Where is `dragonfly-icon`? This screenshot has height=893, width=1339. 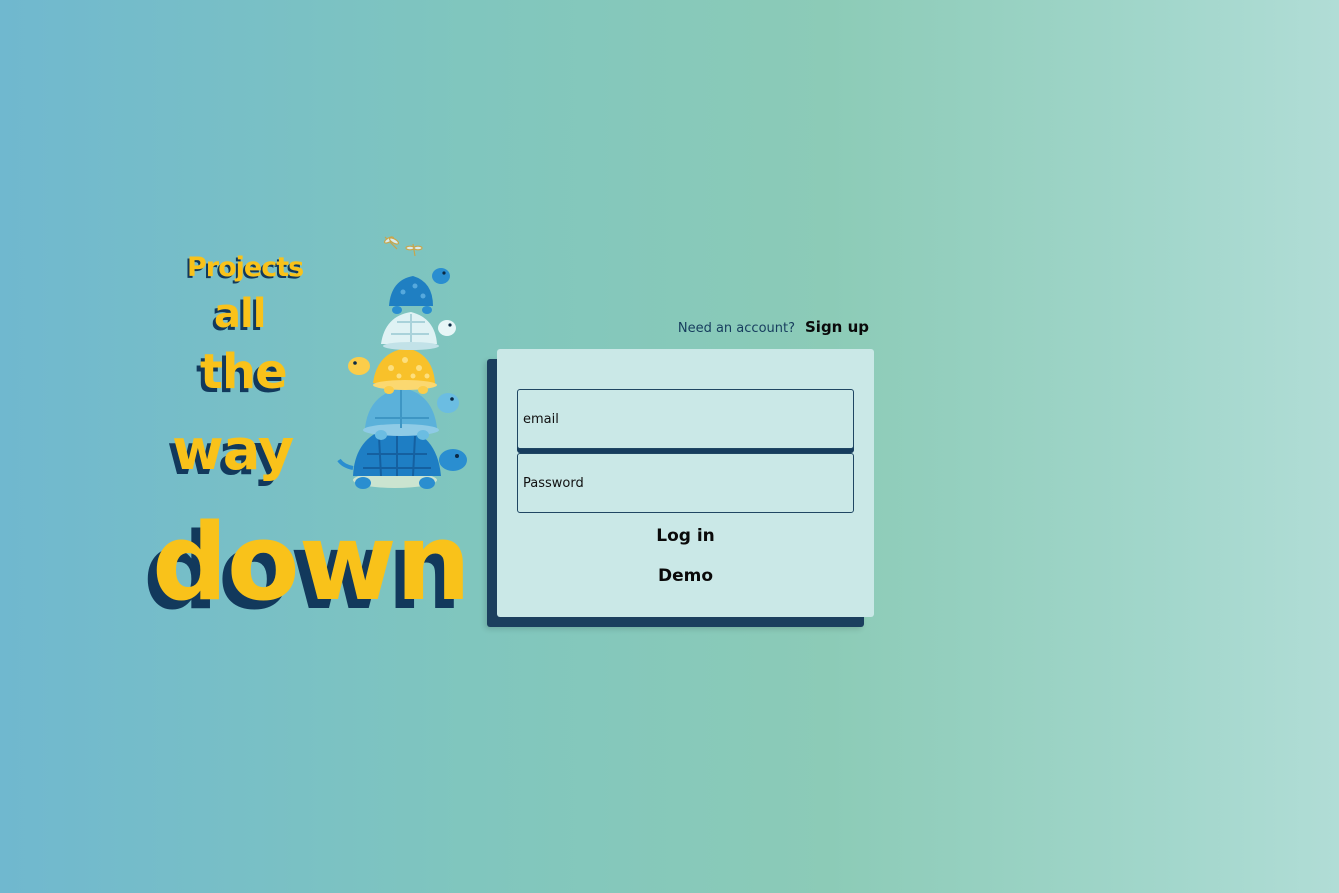
dragonfly-icon is located at coordinates (403, 246).